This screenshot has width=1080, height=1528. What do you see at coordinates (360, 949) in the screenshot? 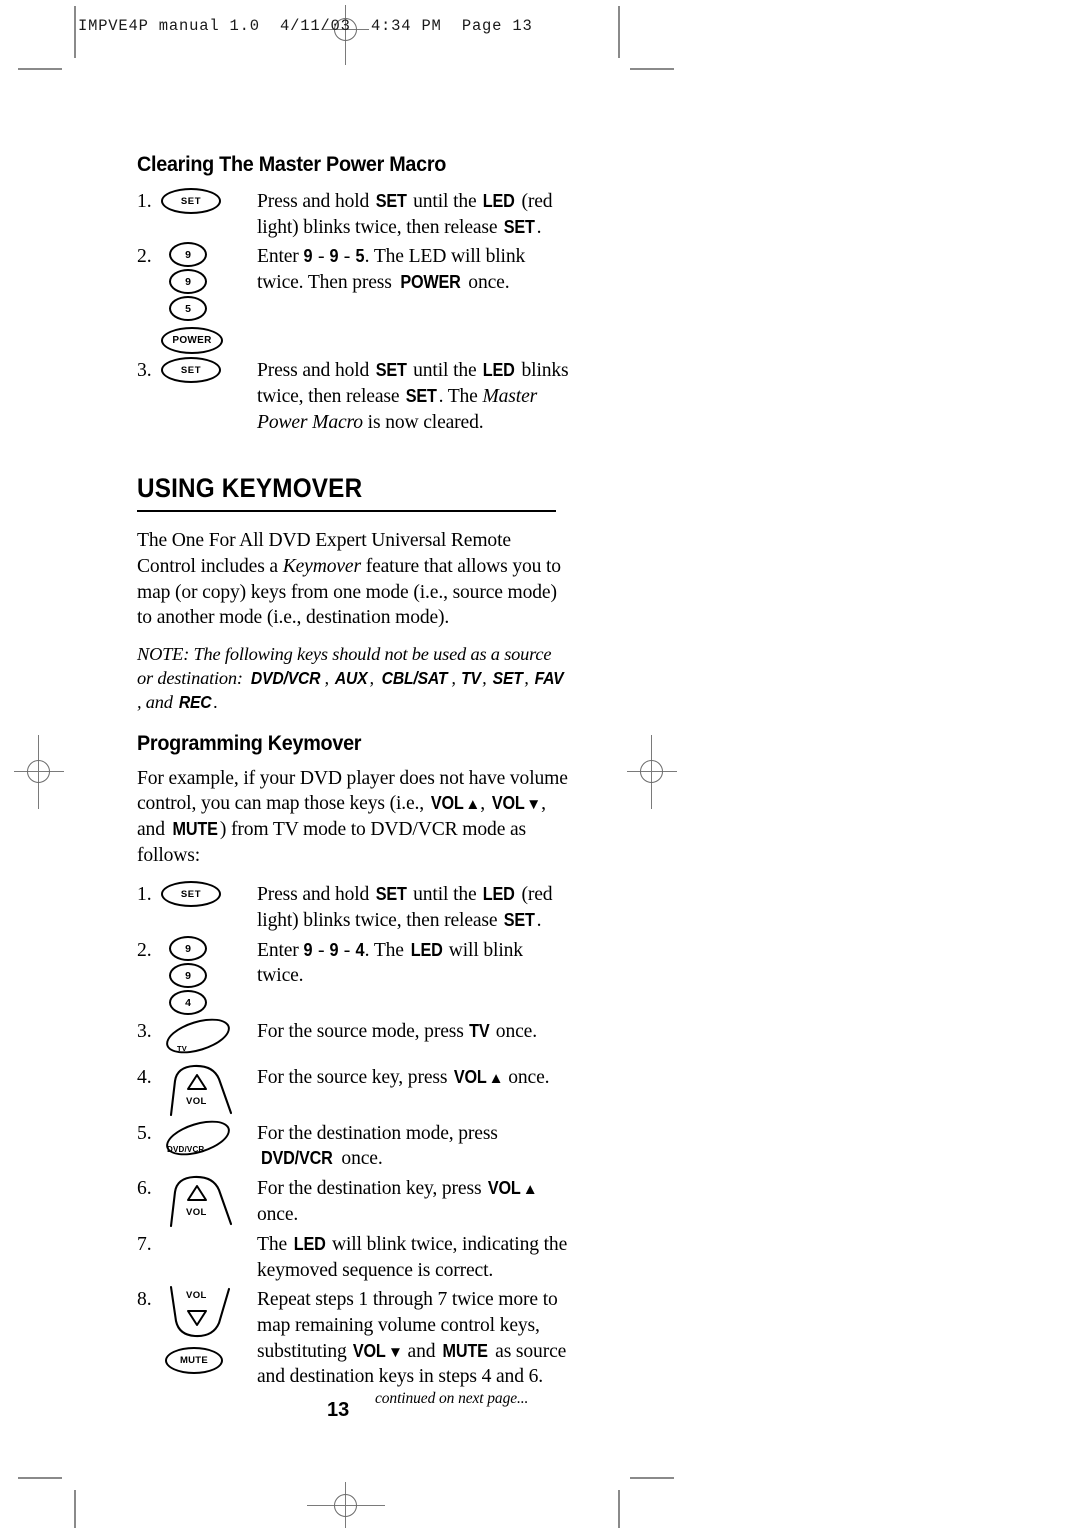
I see `key-name-inline: 4` at bounding box center [360, 949].